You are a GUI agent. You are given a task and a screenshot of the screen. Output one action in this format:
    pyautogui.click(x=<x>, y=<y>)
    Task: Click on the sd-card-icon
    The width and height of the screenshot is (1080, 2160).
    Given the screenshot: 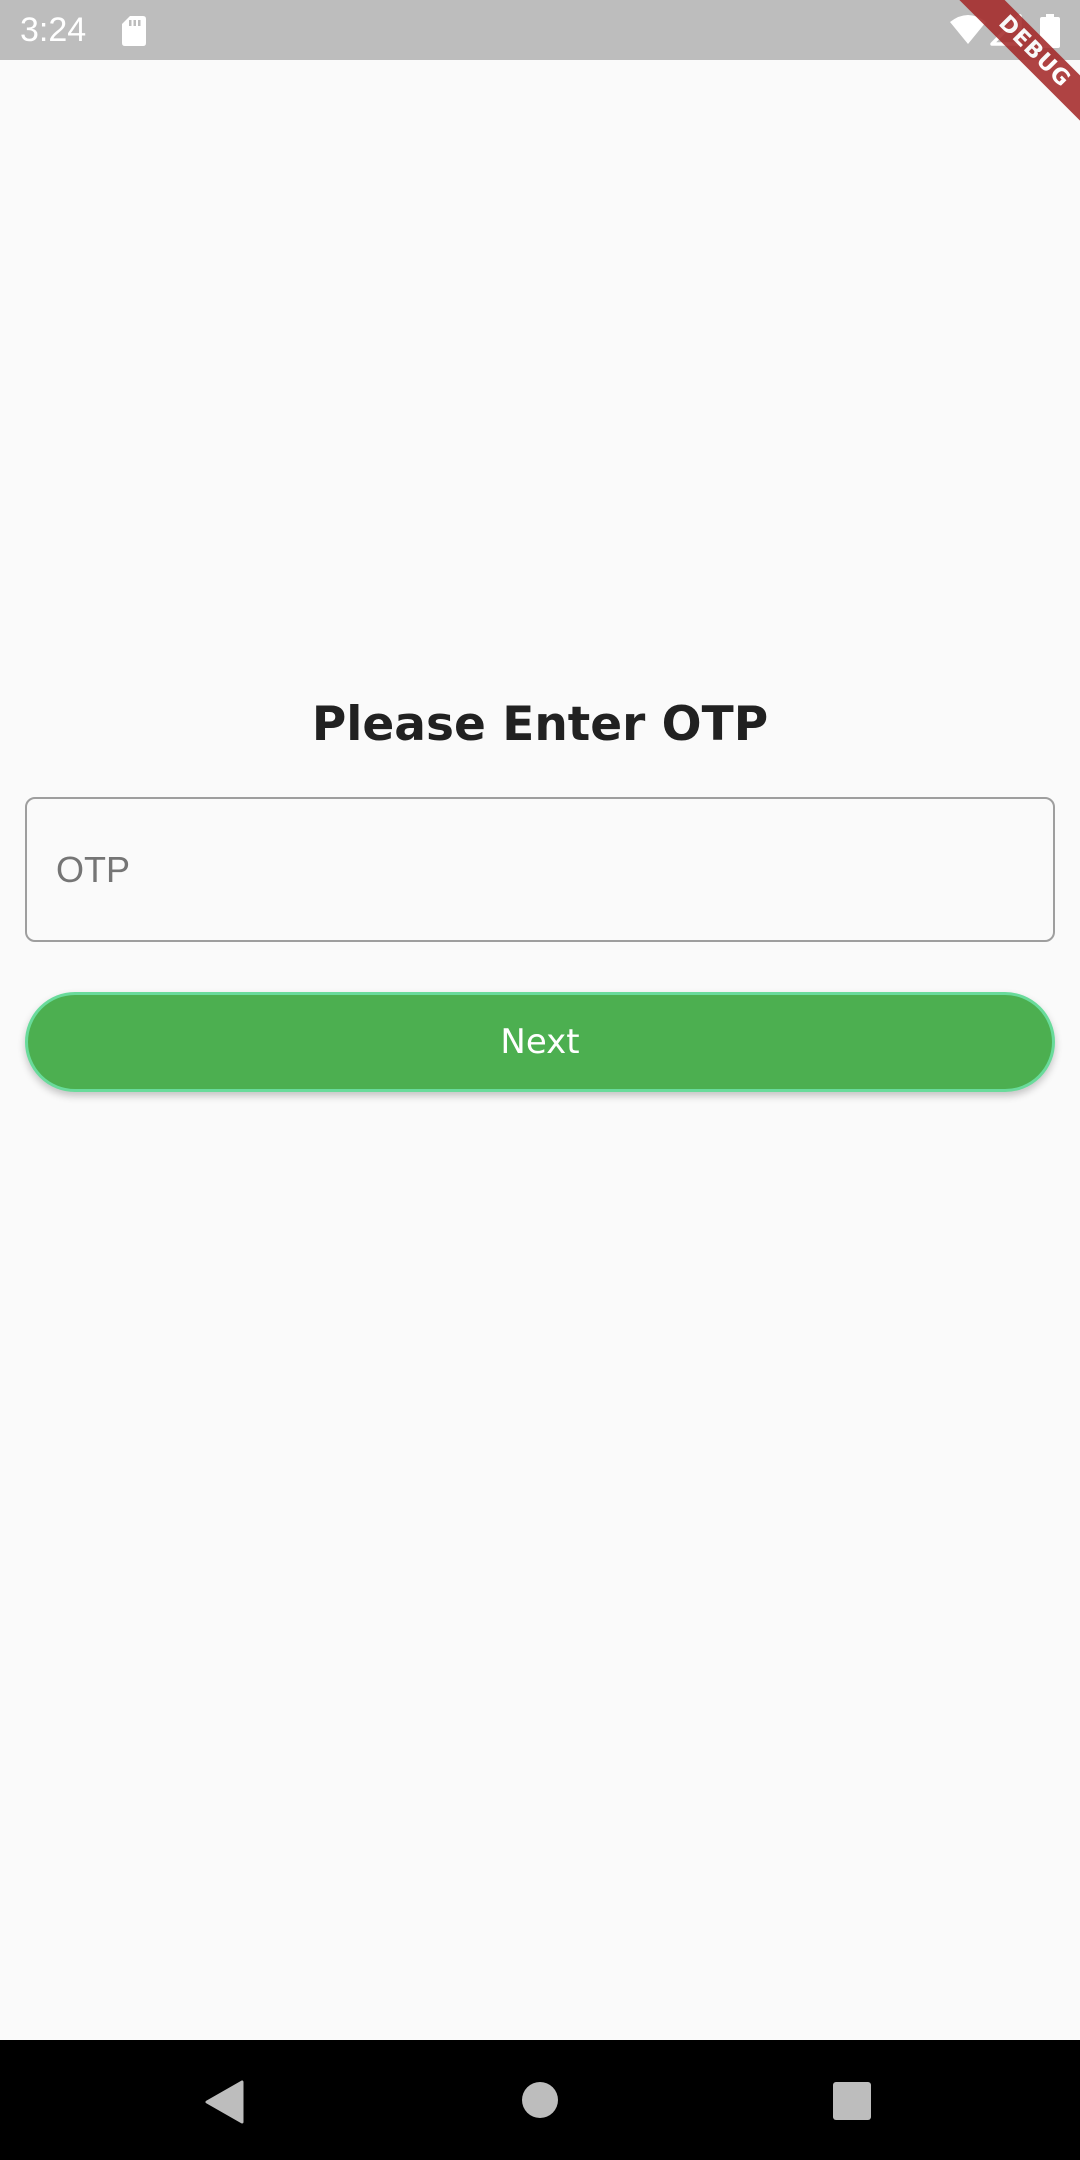 What is the action you would take?
    pyautogui.click(x=134, y=31)
    